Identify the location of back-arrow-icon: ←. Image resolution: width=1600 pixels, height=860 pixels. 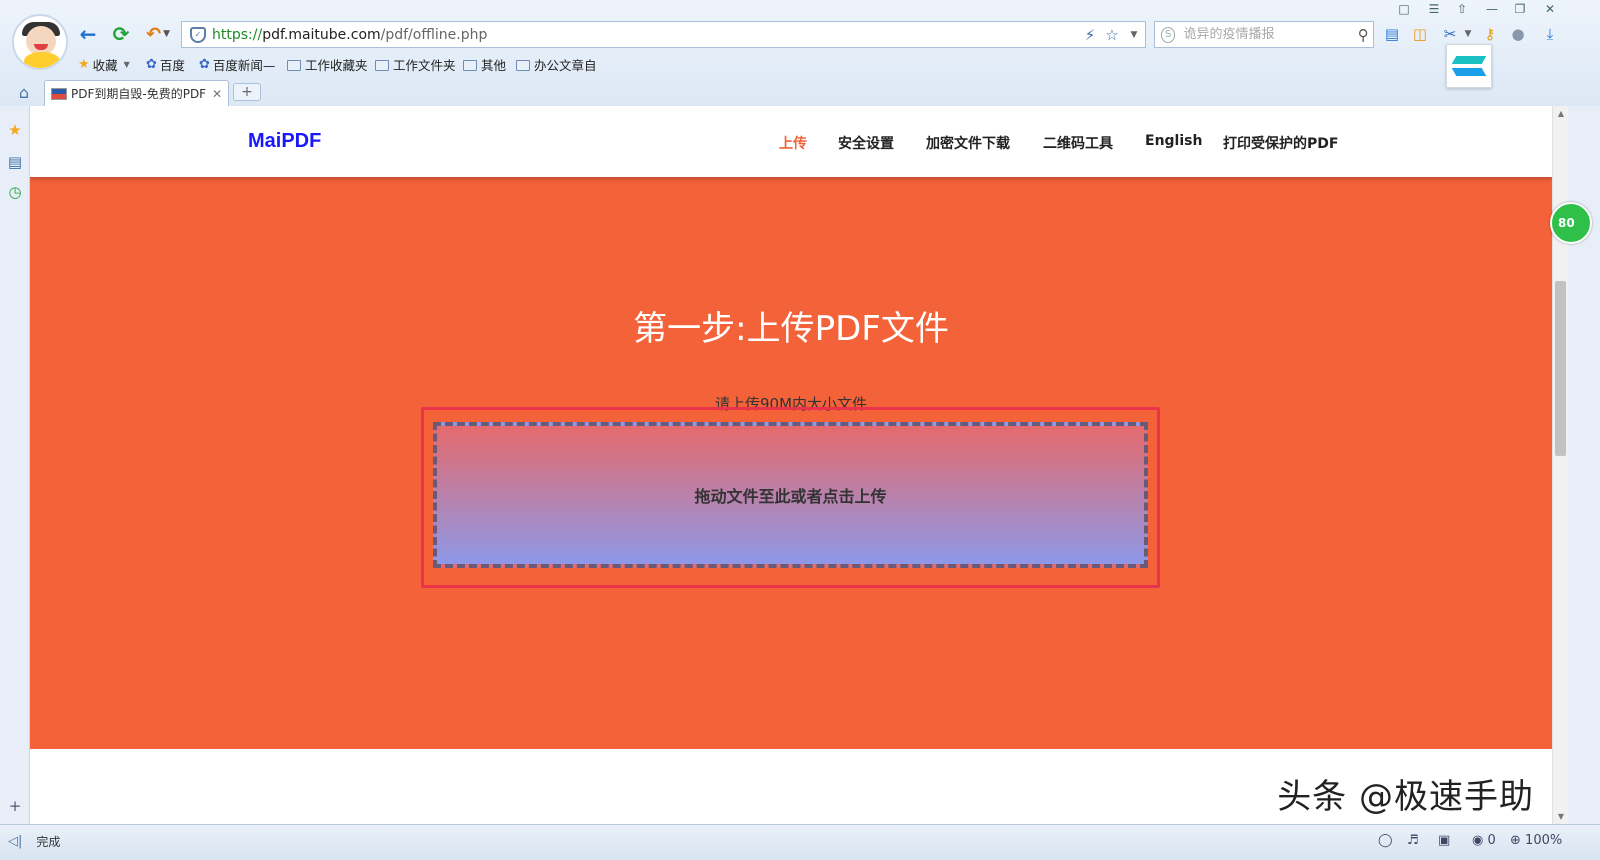
(88, 34).